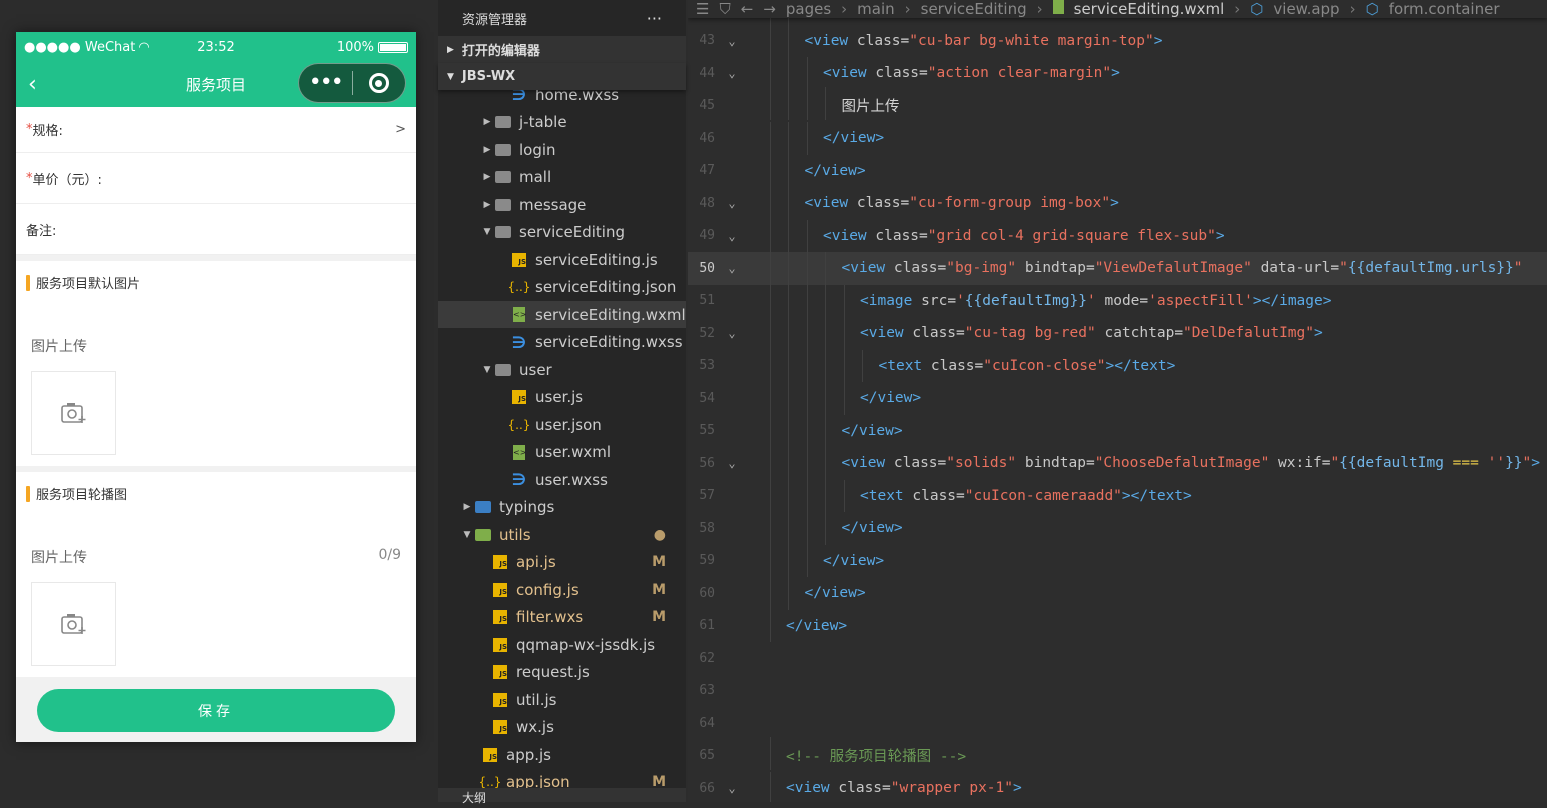 This screenshot has width=1547, height=808. I want to click on tree-item: ▼ utils ●, so click(562, 534).